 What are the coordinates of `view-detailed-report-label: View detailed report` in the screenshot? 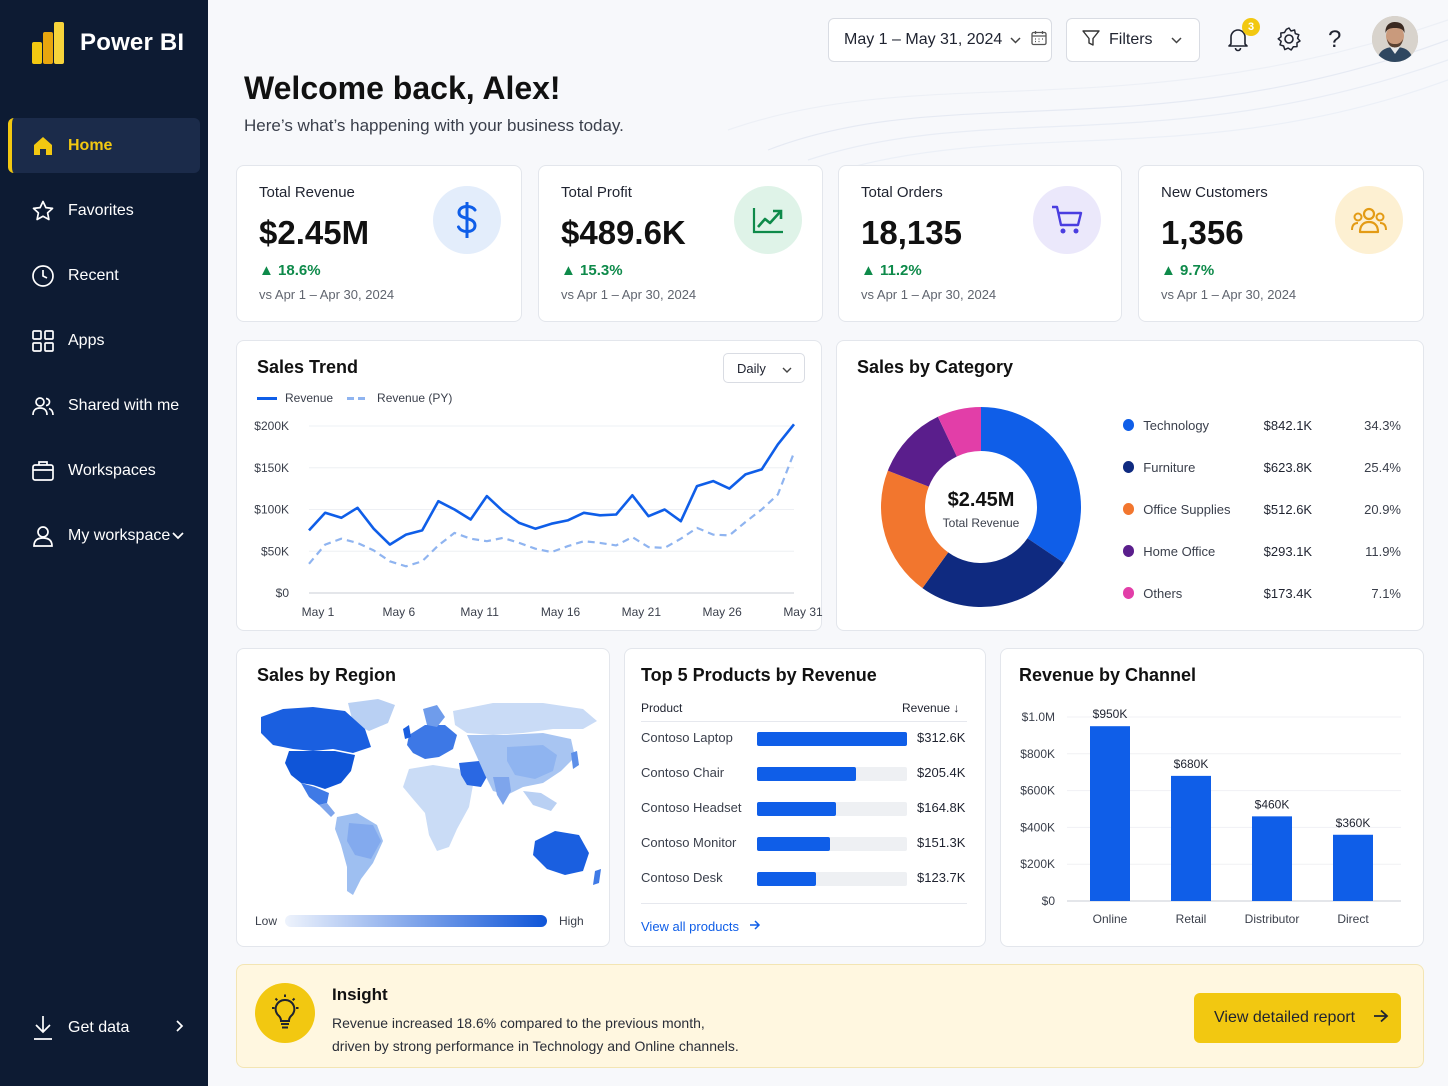 It's located at (1285, 1017).